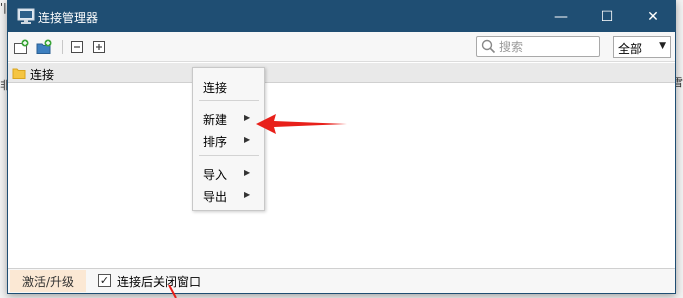 This screenshot has width=683, height=298. What do you see at coordinates (44, 47) in the screenshot?
I see `new-folder-icon` at bounding box center [44, 47].